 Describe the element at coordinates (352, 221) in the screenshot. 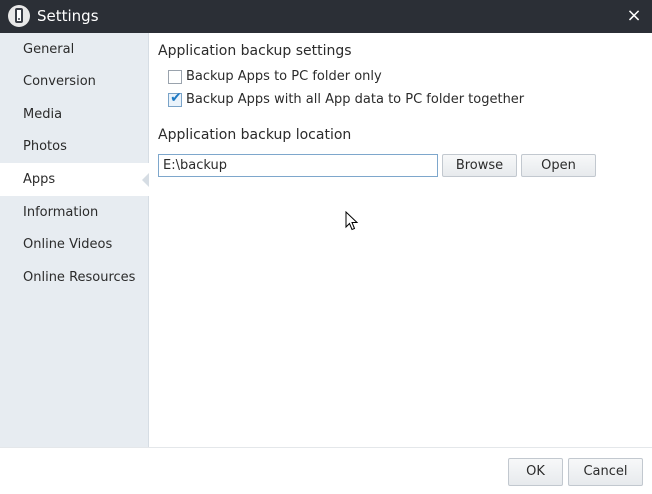

I see `mouse-cursor-icon` at that location.